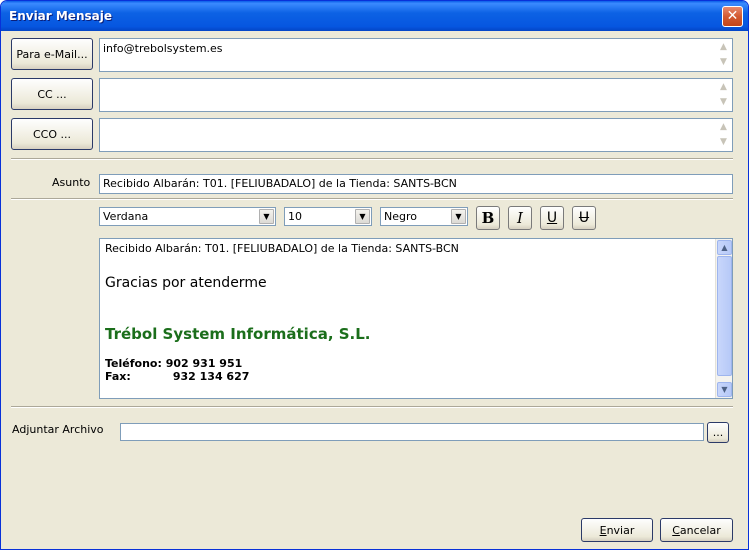 This screenshot has height=550, width=749. Describe the element at coordinates (118, 376) in the screenshot. I see `fax-label: Fax:` at that location.